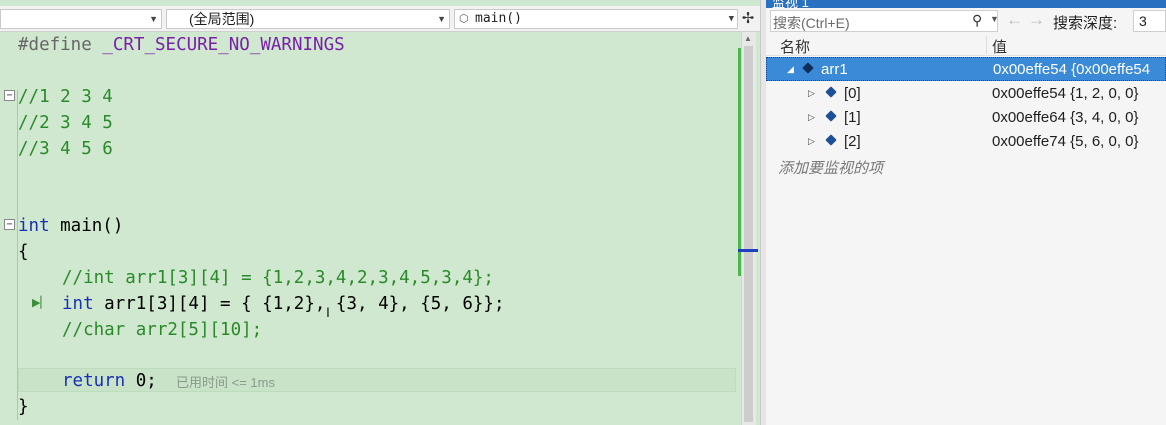  I want to click on caret-position-marker, so click(748, 250).